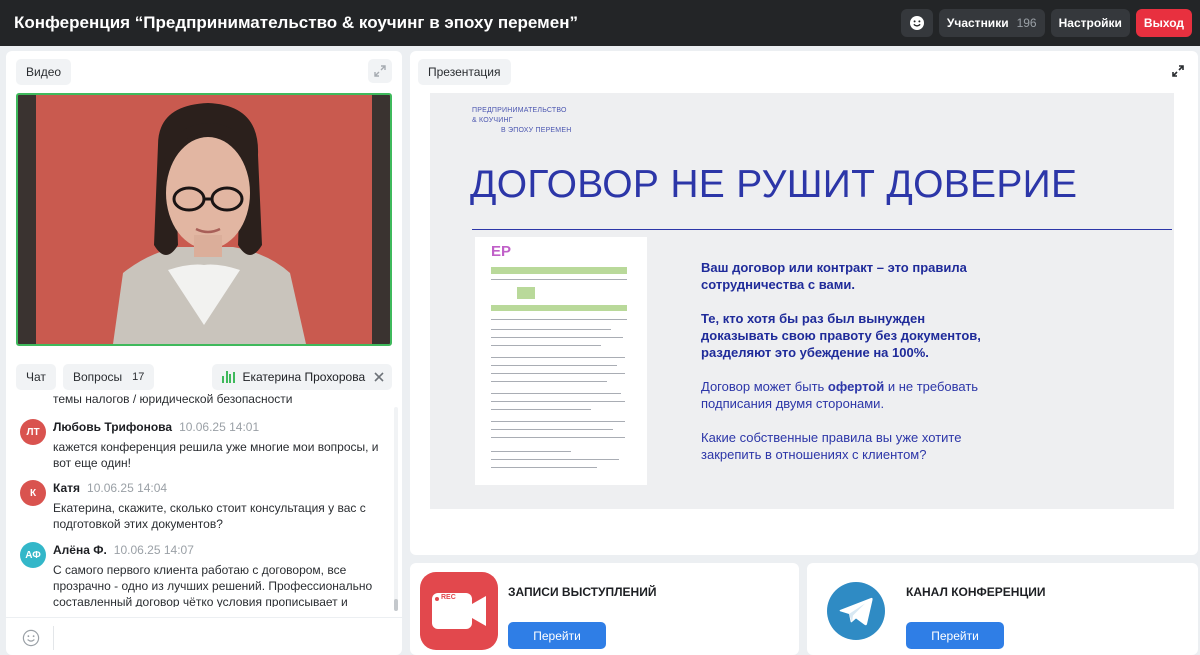 This screenshot has width=1200, height=655. I want to click on telegram-icon, so click(856, 613).